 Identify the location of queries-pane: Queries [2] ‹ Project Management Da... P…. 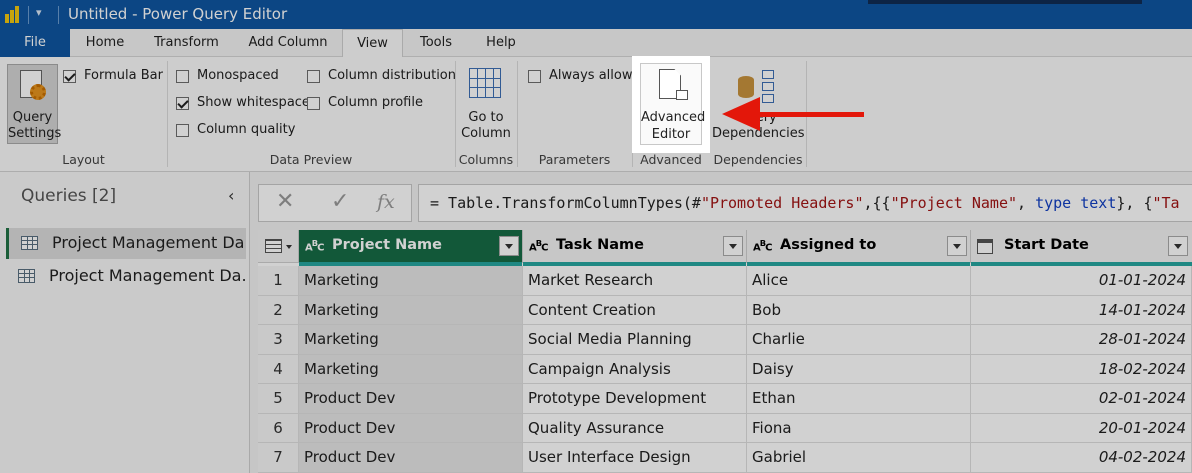
(125, 322).